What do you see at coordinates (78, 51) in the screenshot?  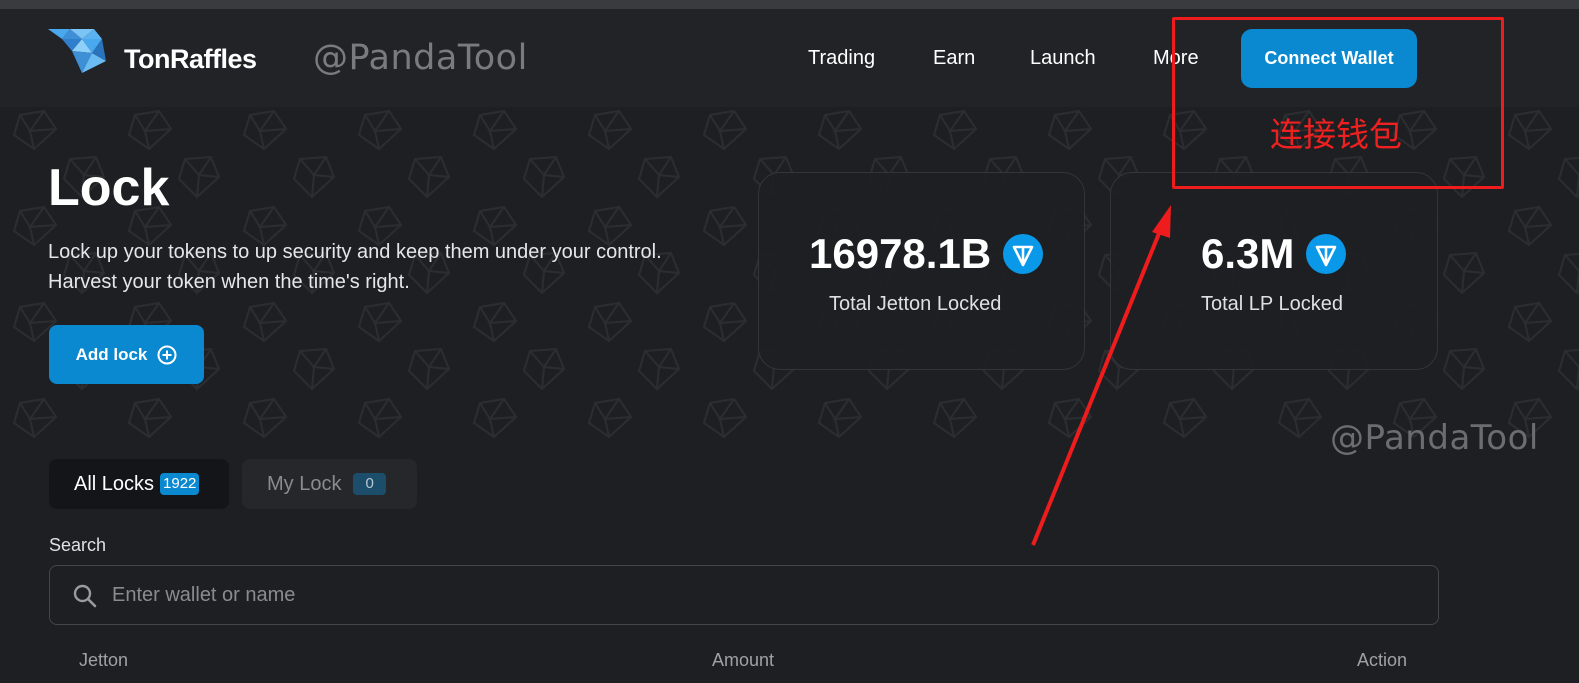 I see `ton-raffles-logo-icon` at bounding box center [78, 51].